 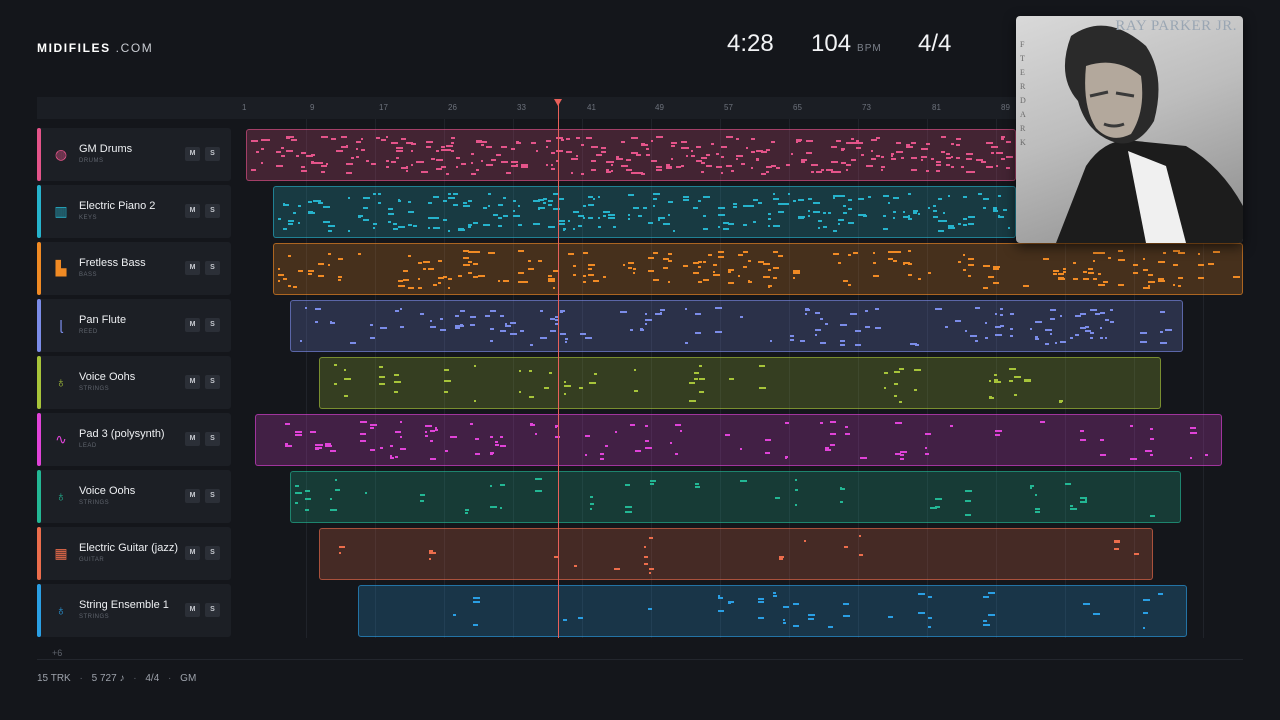 What do you see at coordinates (57, 653) in the screenshot?
I see `more-tracks-indicator: +6` at bounding box center [57, 653].